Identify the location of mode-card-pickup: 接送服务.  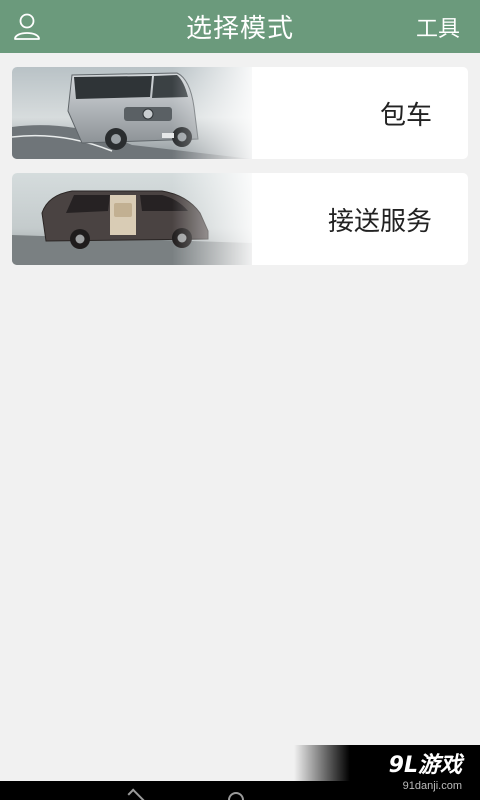
(240, 219).